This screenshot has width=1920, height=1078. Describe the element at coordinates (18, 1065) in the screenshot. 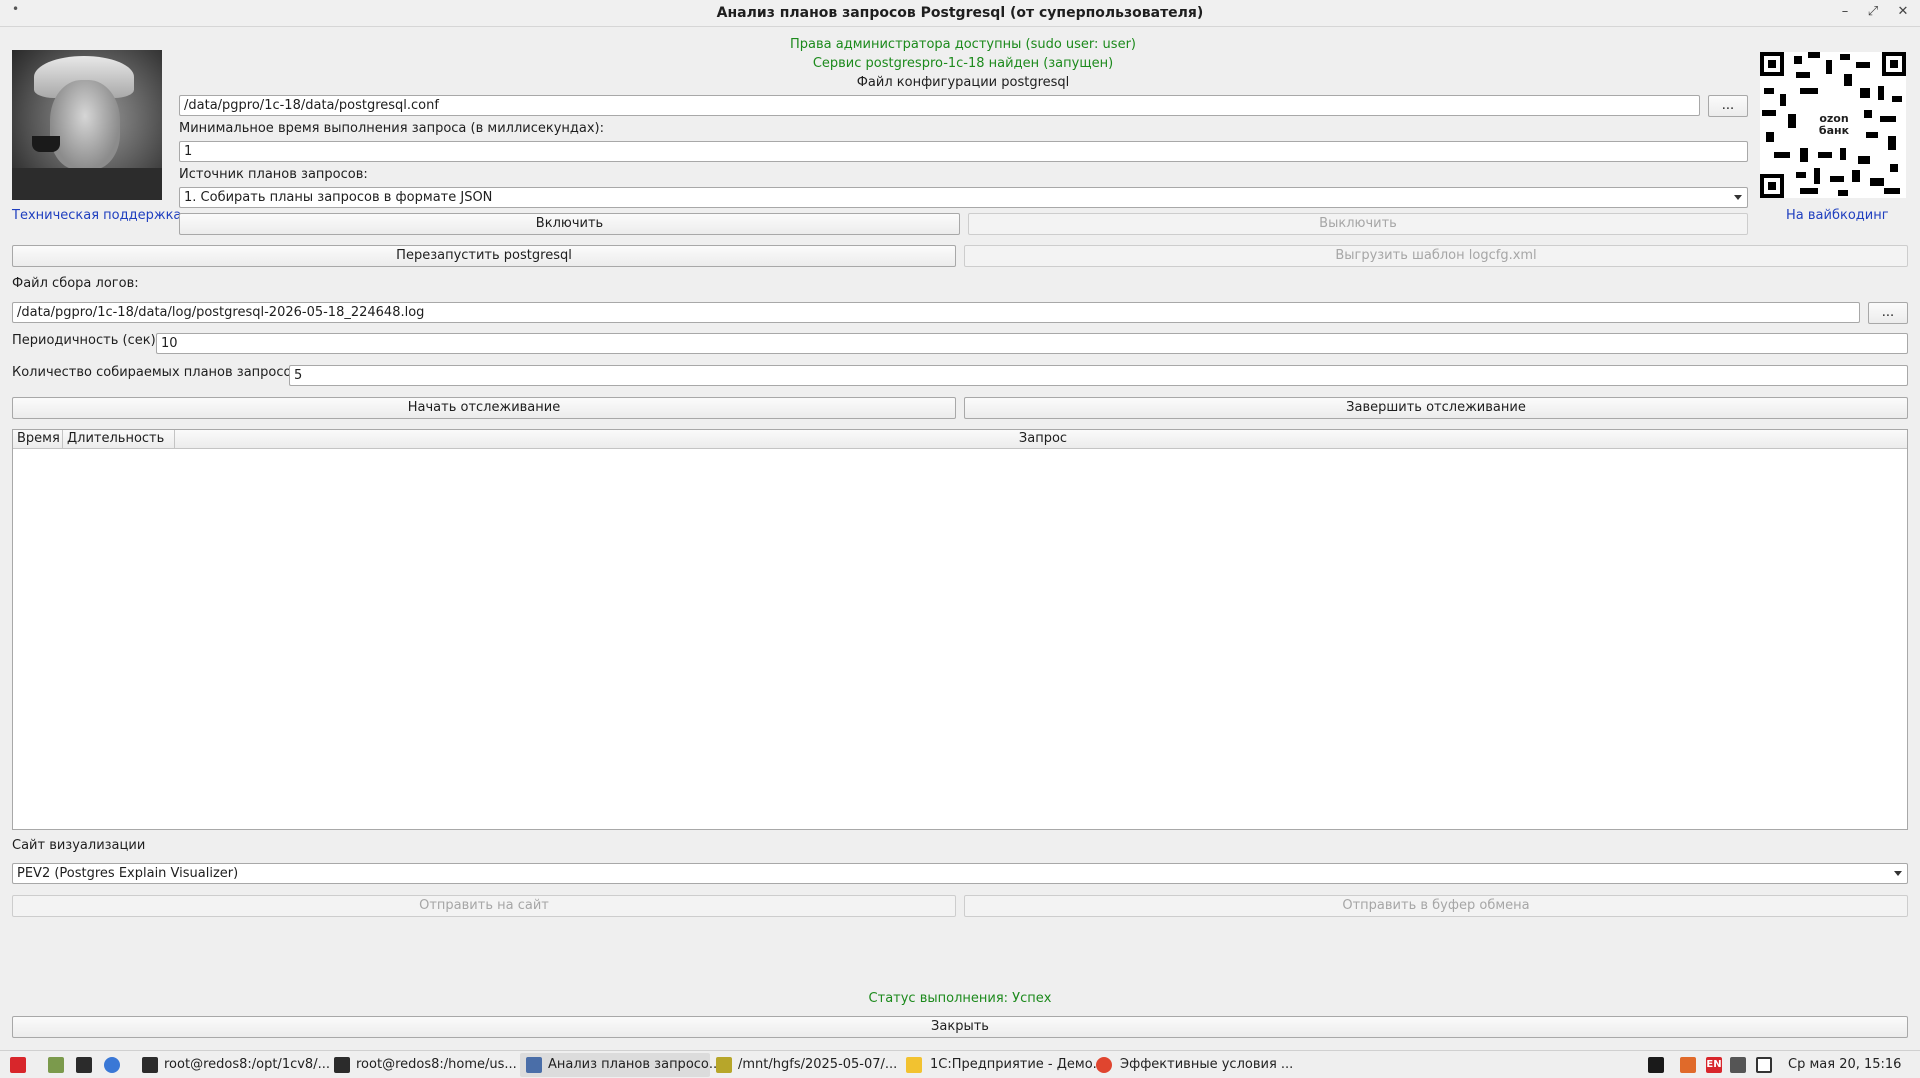

I see `start-menu-icon` at that location.